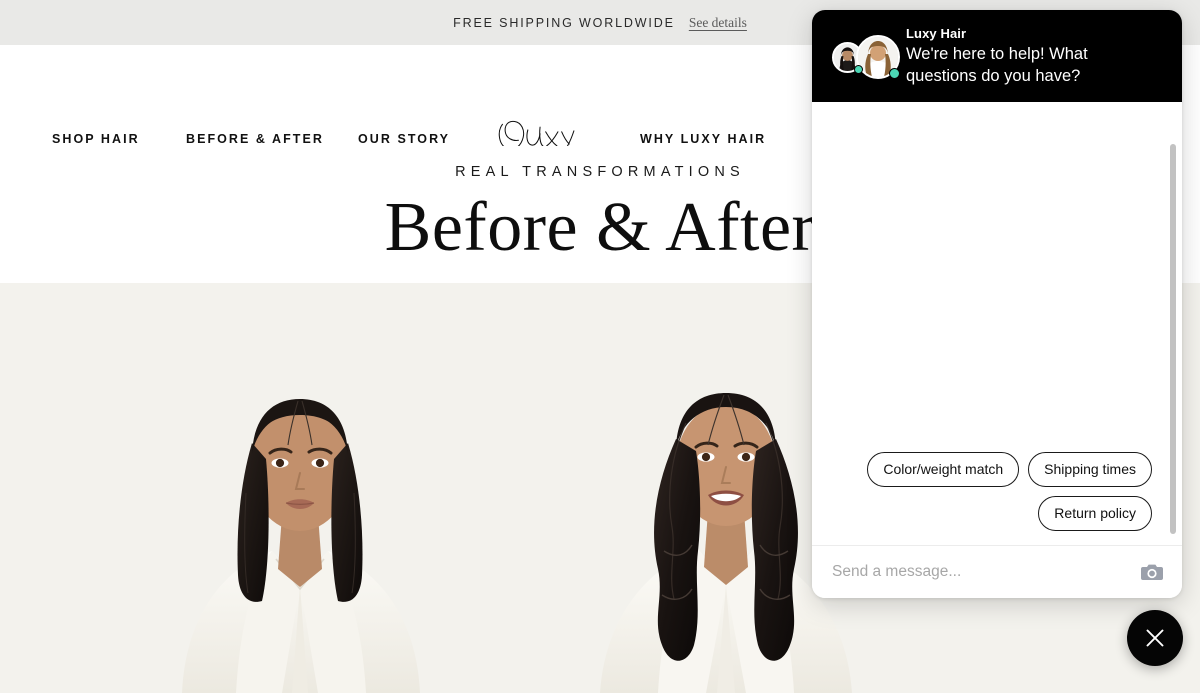  I want to click on chat-input-row, so click(997, 571).